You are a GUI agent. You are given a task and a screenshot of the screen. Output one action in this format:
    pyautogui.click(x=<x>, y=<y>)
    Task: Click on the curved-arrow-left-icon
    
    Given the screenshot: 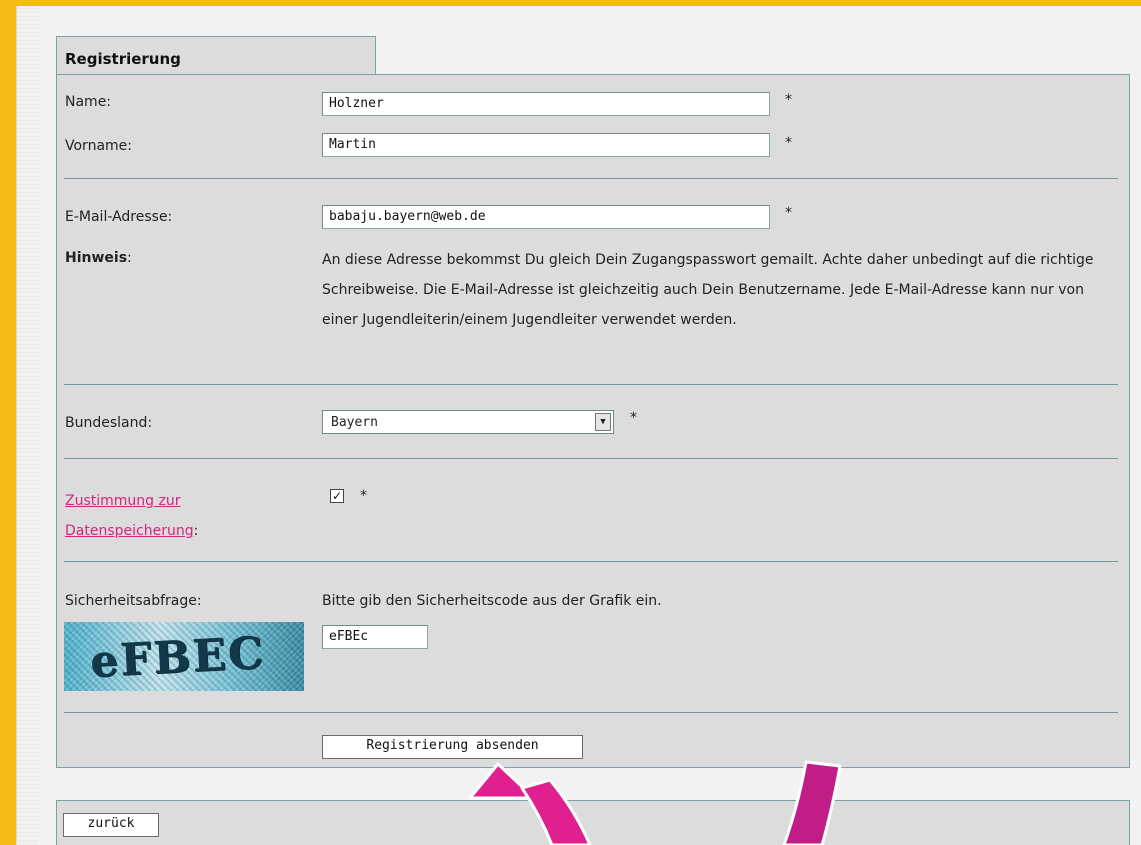 What is the action you would take?
    pyautogui.click(x=530, y=803)
    